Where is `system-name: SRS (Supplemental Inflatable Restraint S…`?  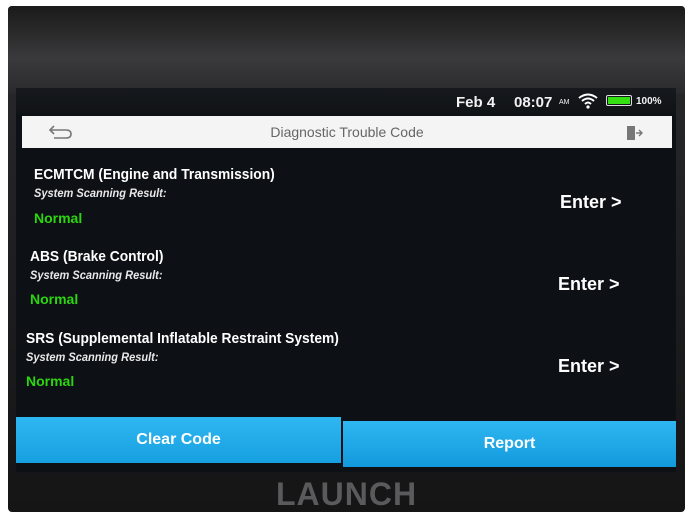 system-name: SRS (Supplemental Inflatable Restraint S… is located at coordinates (182, 338).